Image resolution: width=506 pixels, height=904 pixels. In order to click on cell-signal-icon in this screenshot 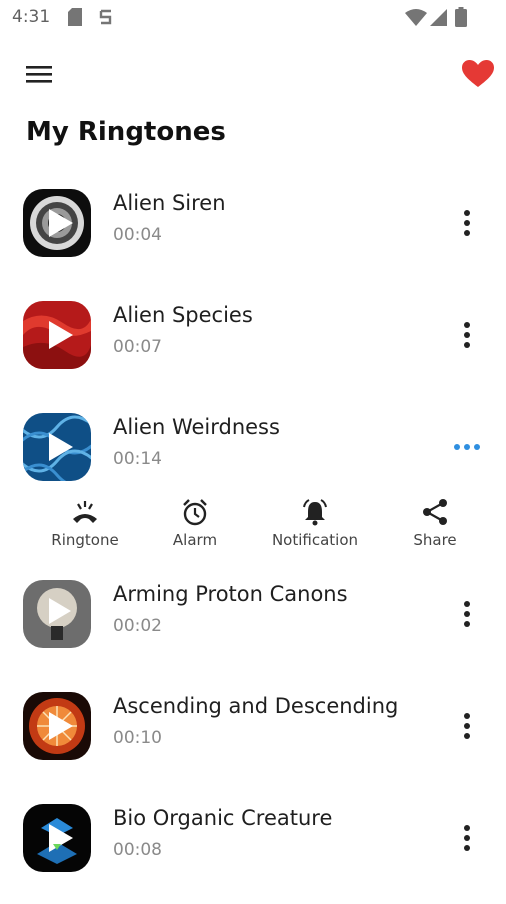, I will do `click(438, 19)`.